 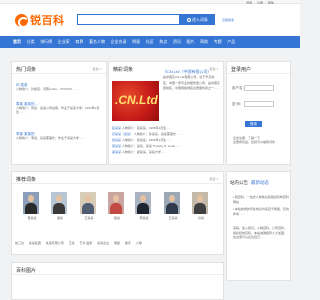 What do you see at coordinates (204, 42) in the screenshot?
I see `nav-item-help: 帮助` at bounding box center [204, 42].